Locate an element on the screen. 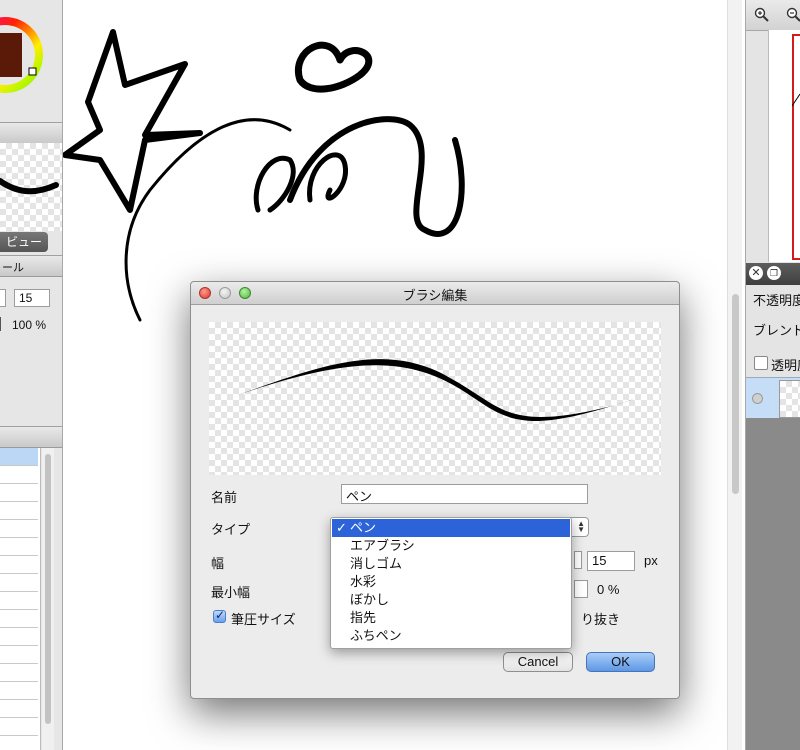 This screenshot has width=800, height=750. layers-empty-area is located at coordinates (773, 584).